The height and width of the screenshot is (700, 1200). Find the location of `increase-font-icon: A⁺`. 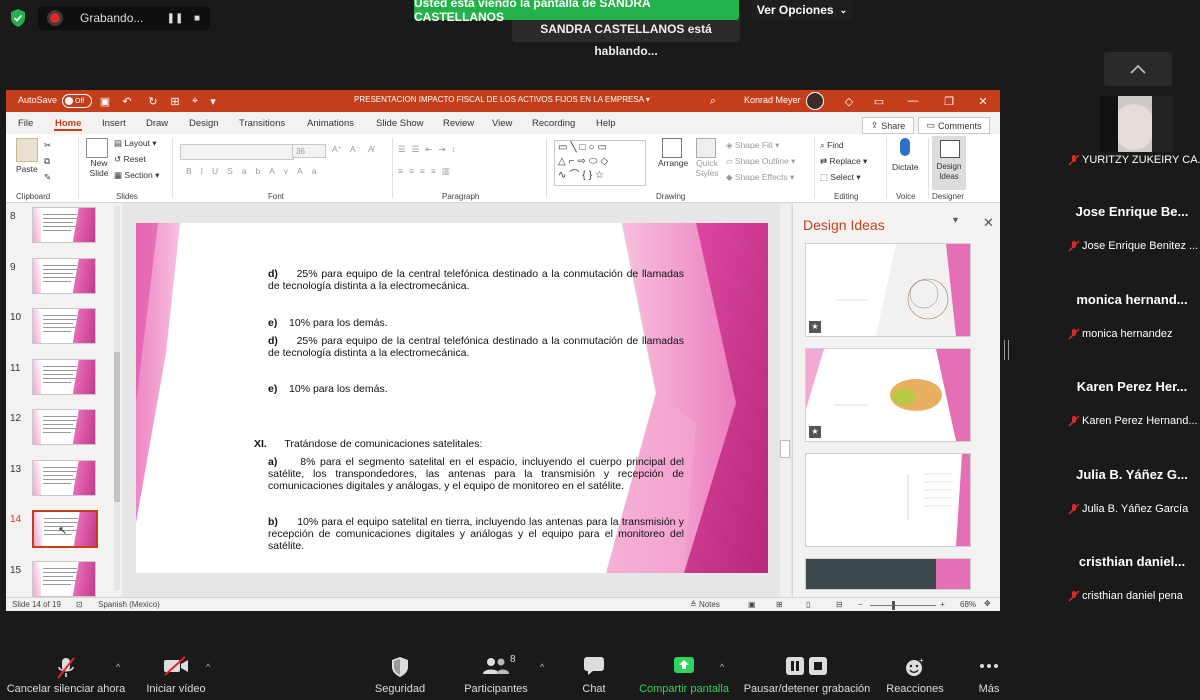

increase-font-icon: A⁺ is located at coordinates (337, 149).